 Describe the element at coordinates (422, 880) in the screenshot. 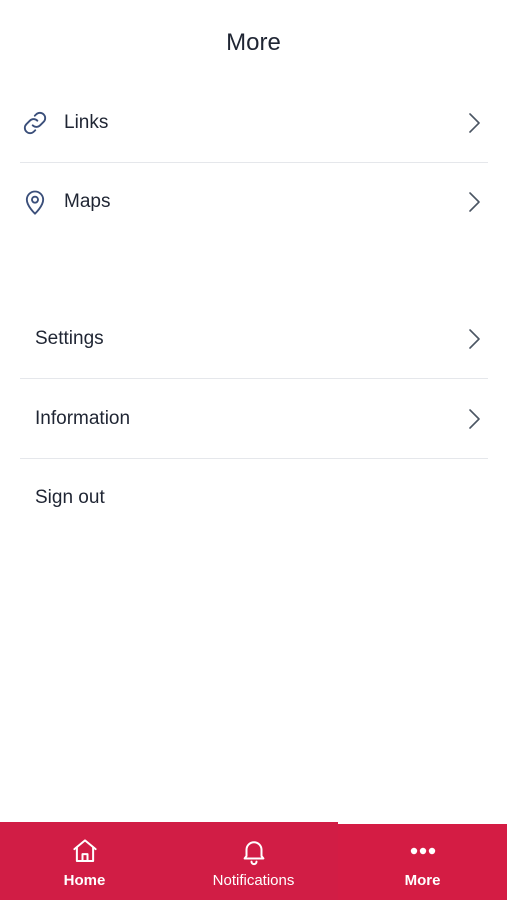

I see `tab-label: More` at that location.